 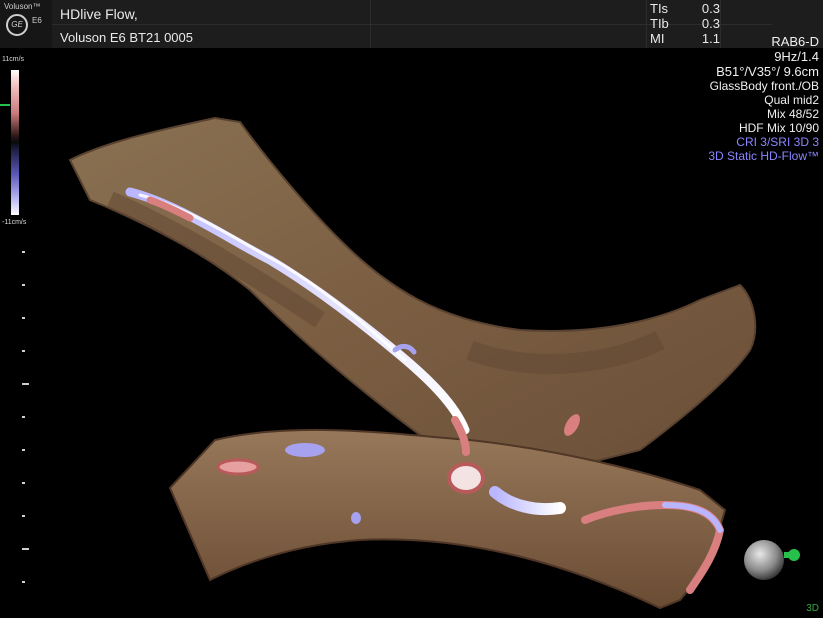 What do you see at coordinates (795, 41) in the screenshot?
I see `probe-label: RAB6-D` at bounding box center [795, 41].